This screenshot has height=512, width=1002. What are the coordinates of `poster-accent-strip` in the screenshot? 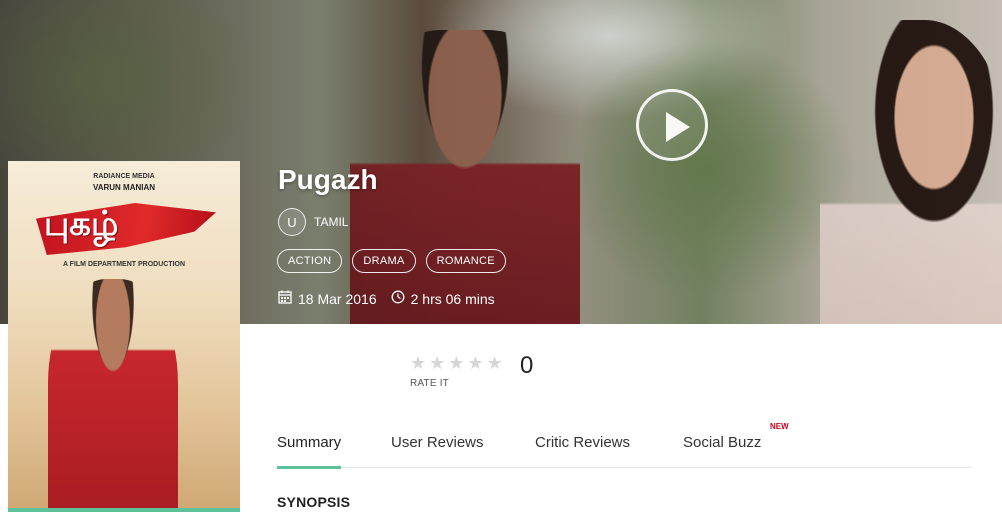 It's located at (124, 510).